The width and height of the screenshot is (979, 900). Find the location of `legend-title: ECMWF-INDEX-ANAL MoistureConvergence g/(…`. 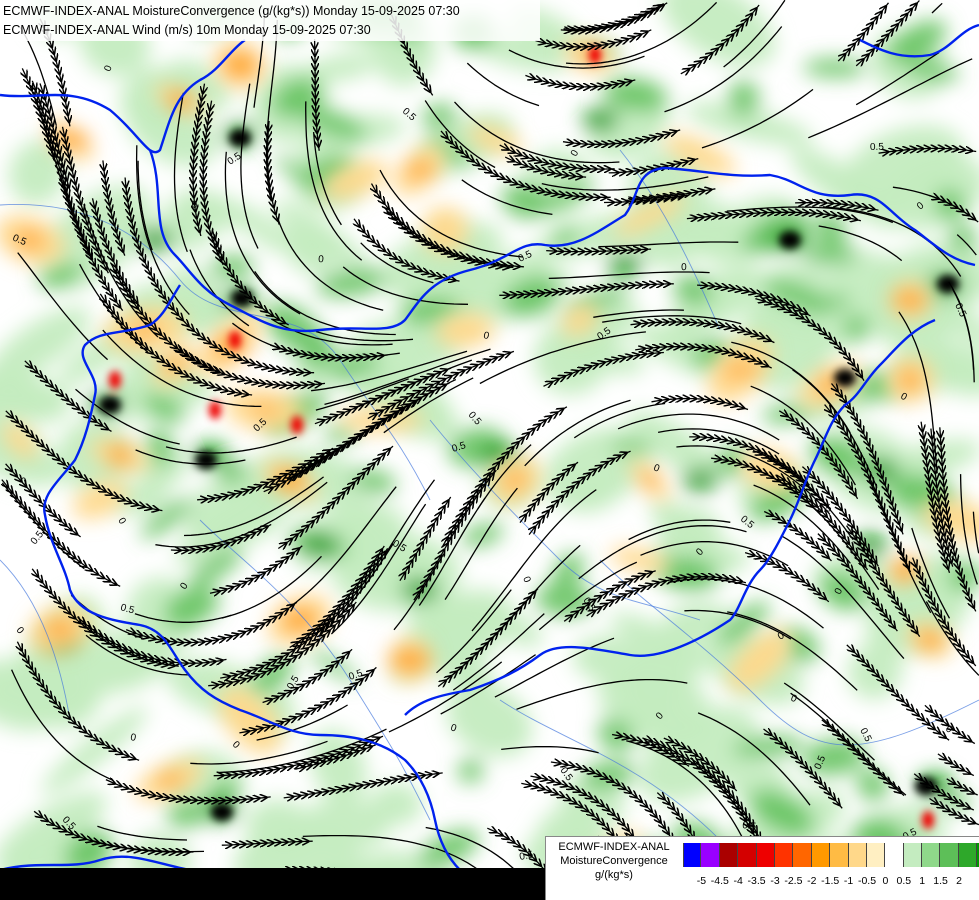

legend-title: ECMWF-INDEX-ANAL MoistureConvergence g/(… is located at coordinates (614, 862).